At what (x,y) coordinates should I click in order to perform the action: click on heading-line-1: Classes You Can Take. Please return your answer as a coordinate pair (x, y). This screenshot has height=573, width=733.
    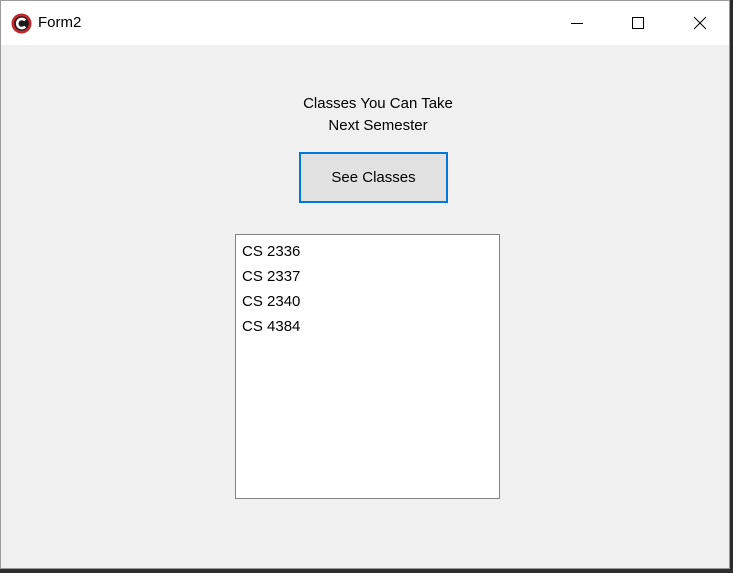
    Looking at the image, I should click on (378, 103).